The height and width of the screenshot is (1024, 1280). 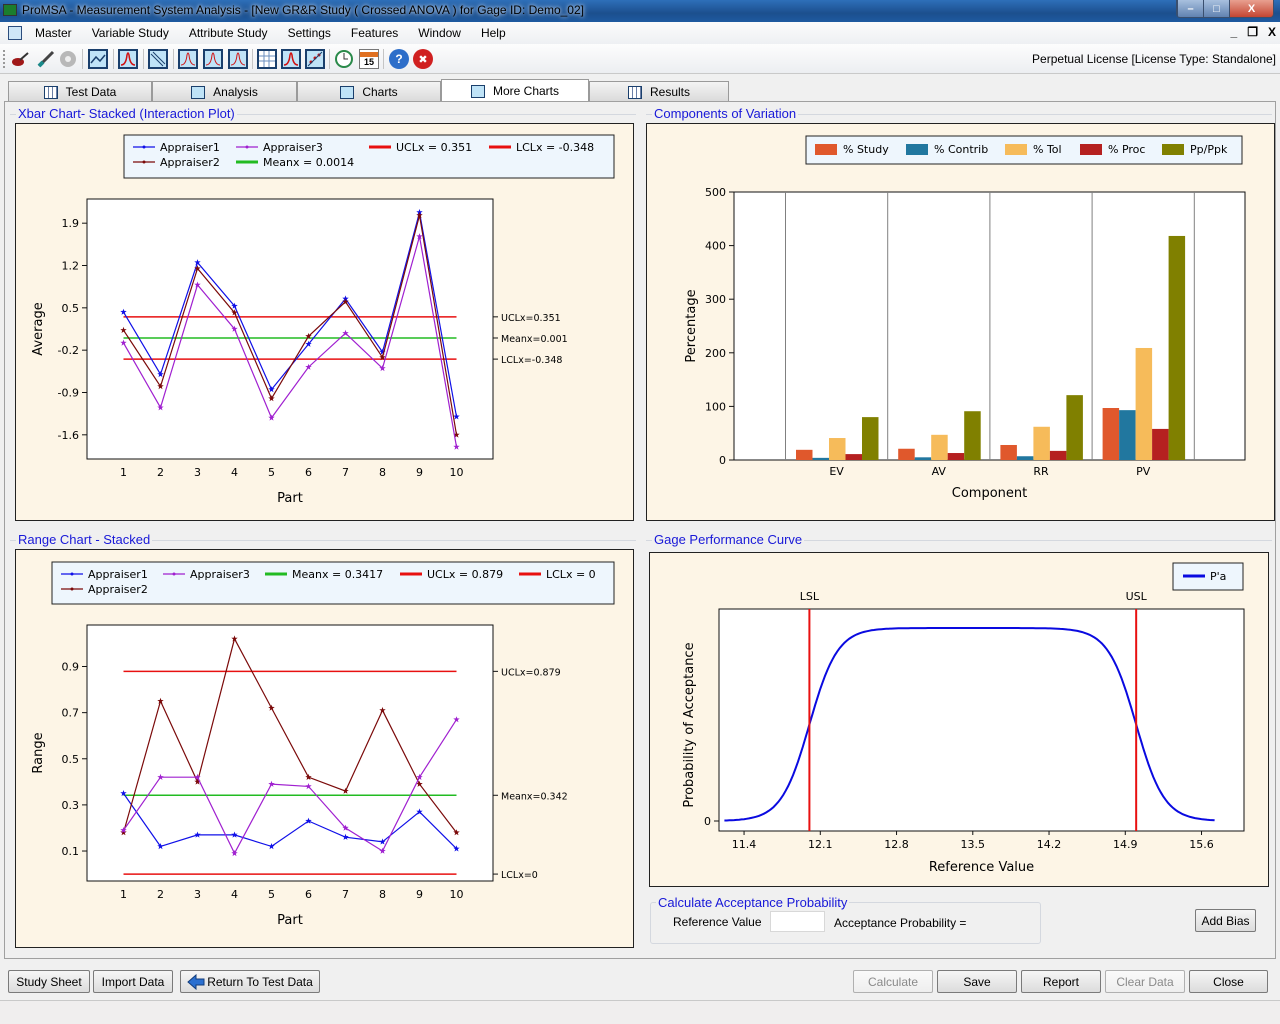 I want to click on mdi-close-button: X, so click(x=1272, y=32).